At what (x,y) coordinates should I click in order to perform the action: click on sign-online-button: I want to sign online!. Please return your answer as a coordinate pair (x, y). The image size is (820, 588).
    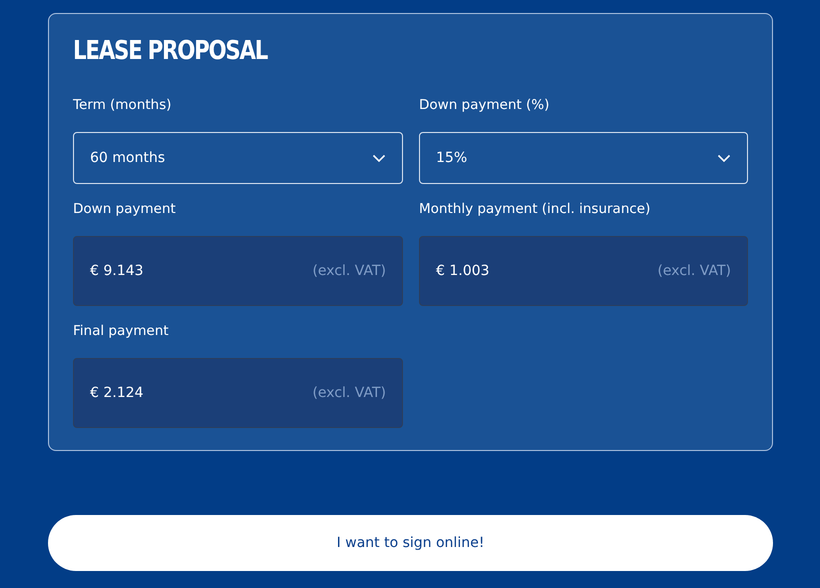
    Looking at the image, I should click on (410, 543).